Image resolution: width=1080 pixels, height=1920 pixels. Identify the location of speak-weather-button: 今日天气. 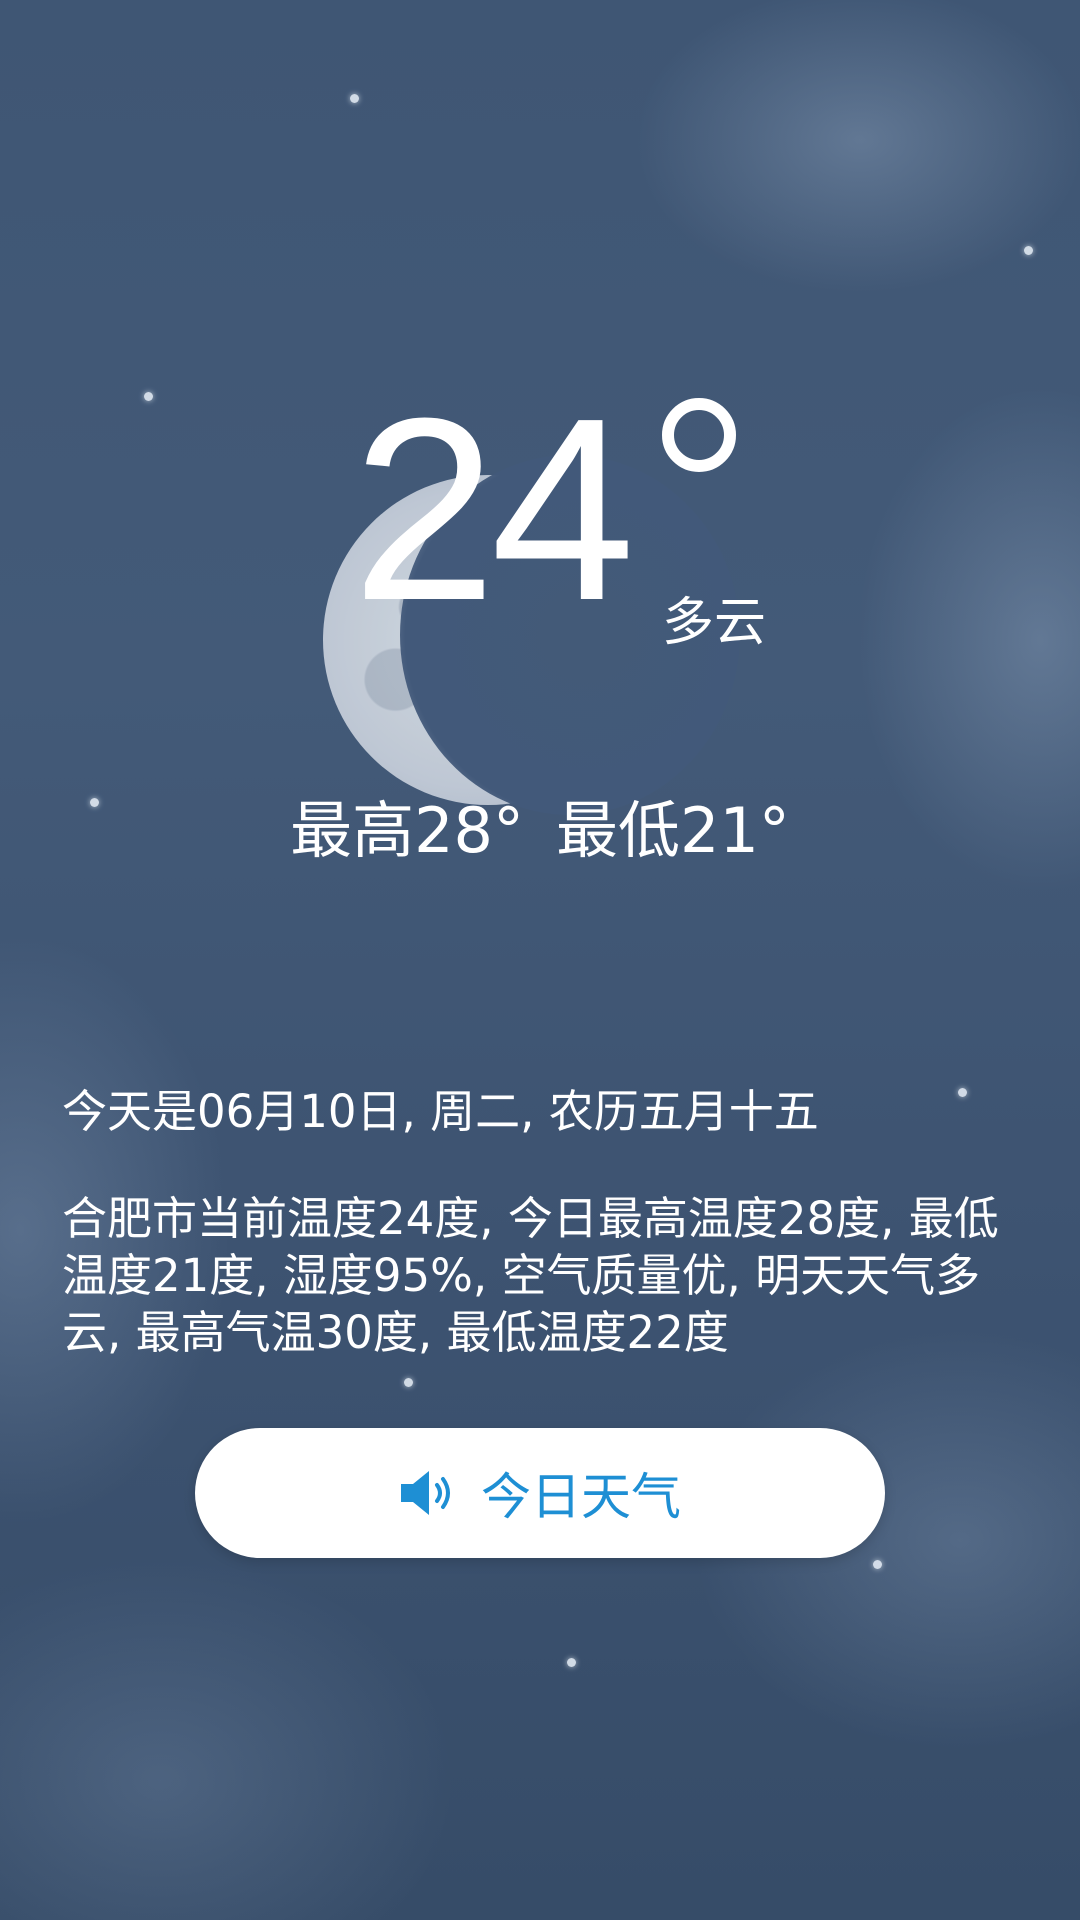
(540, 1493).